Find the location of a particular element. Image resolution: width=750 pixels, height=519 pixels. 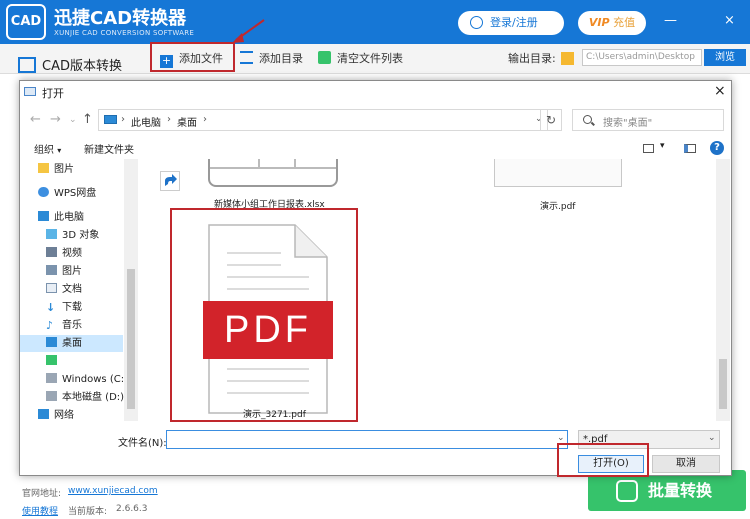

back-arrow-icon: ← is located at coordinates (35, 119).